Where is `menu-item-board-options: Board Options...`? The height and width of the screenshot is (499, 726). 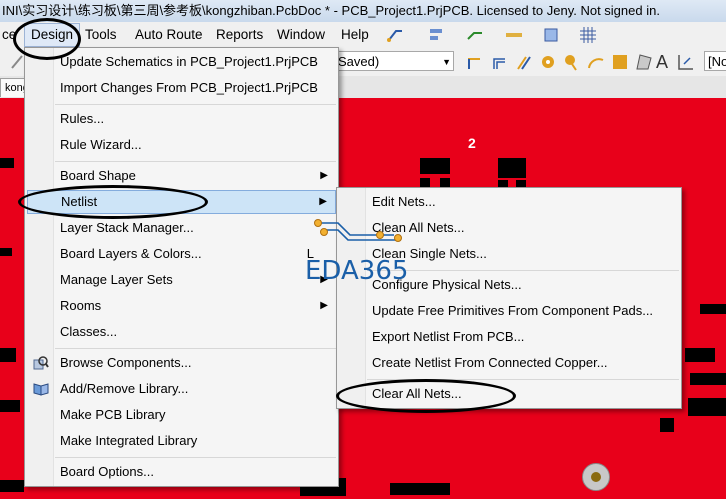 menu-item-board-options: Board Options... is located at coordinates (181, 472).